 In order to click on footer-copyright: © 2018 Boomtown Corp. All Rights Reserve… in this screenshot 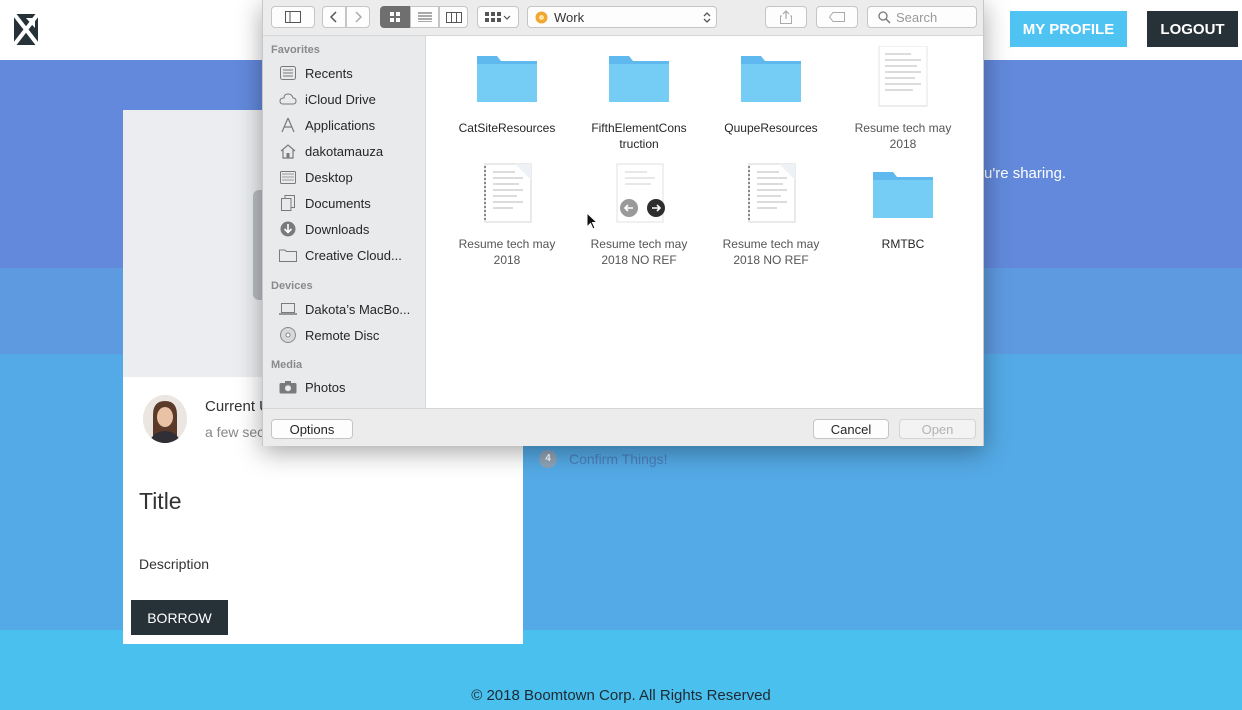, I will do `click(621, 695)`.